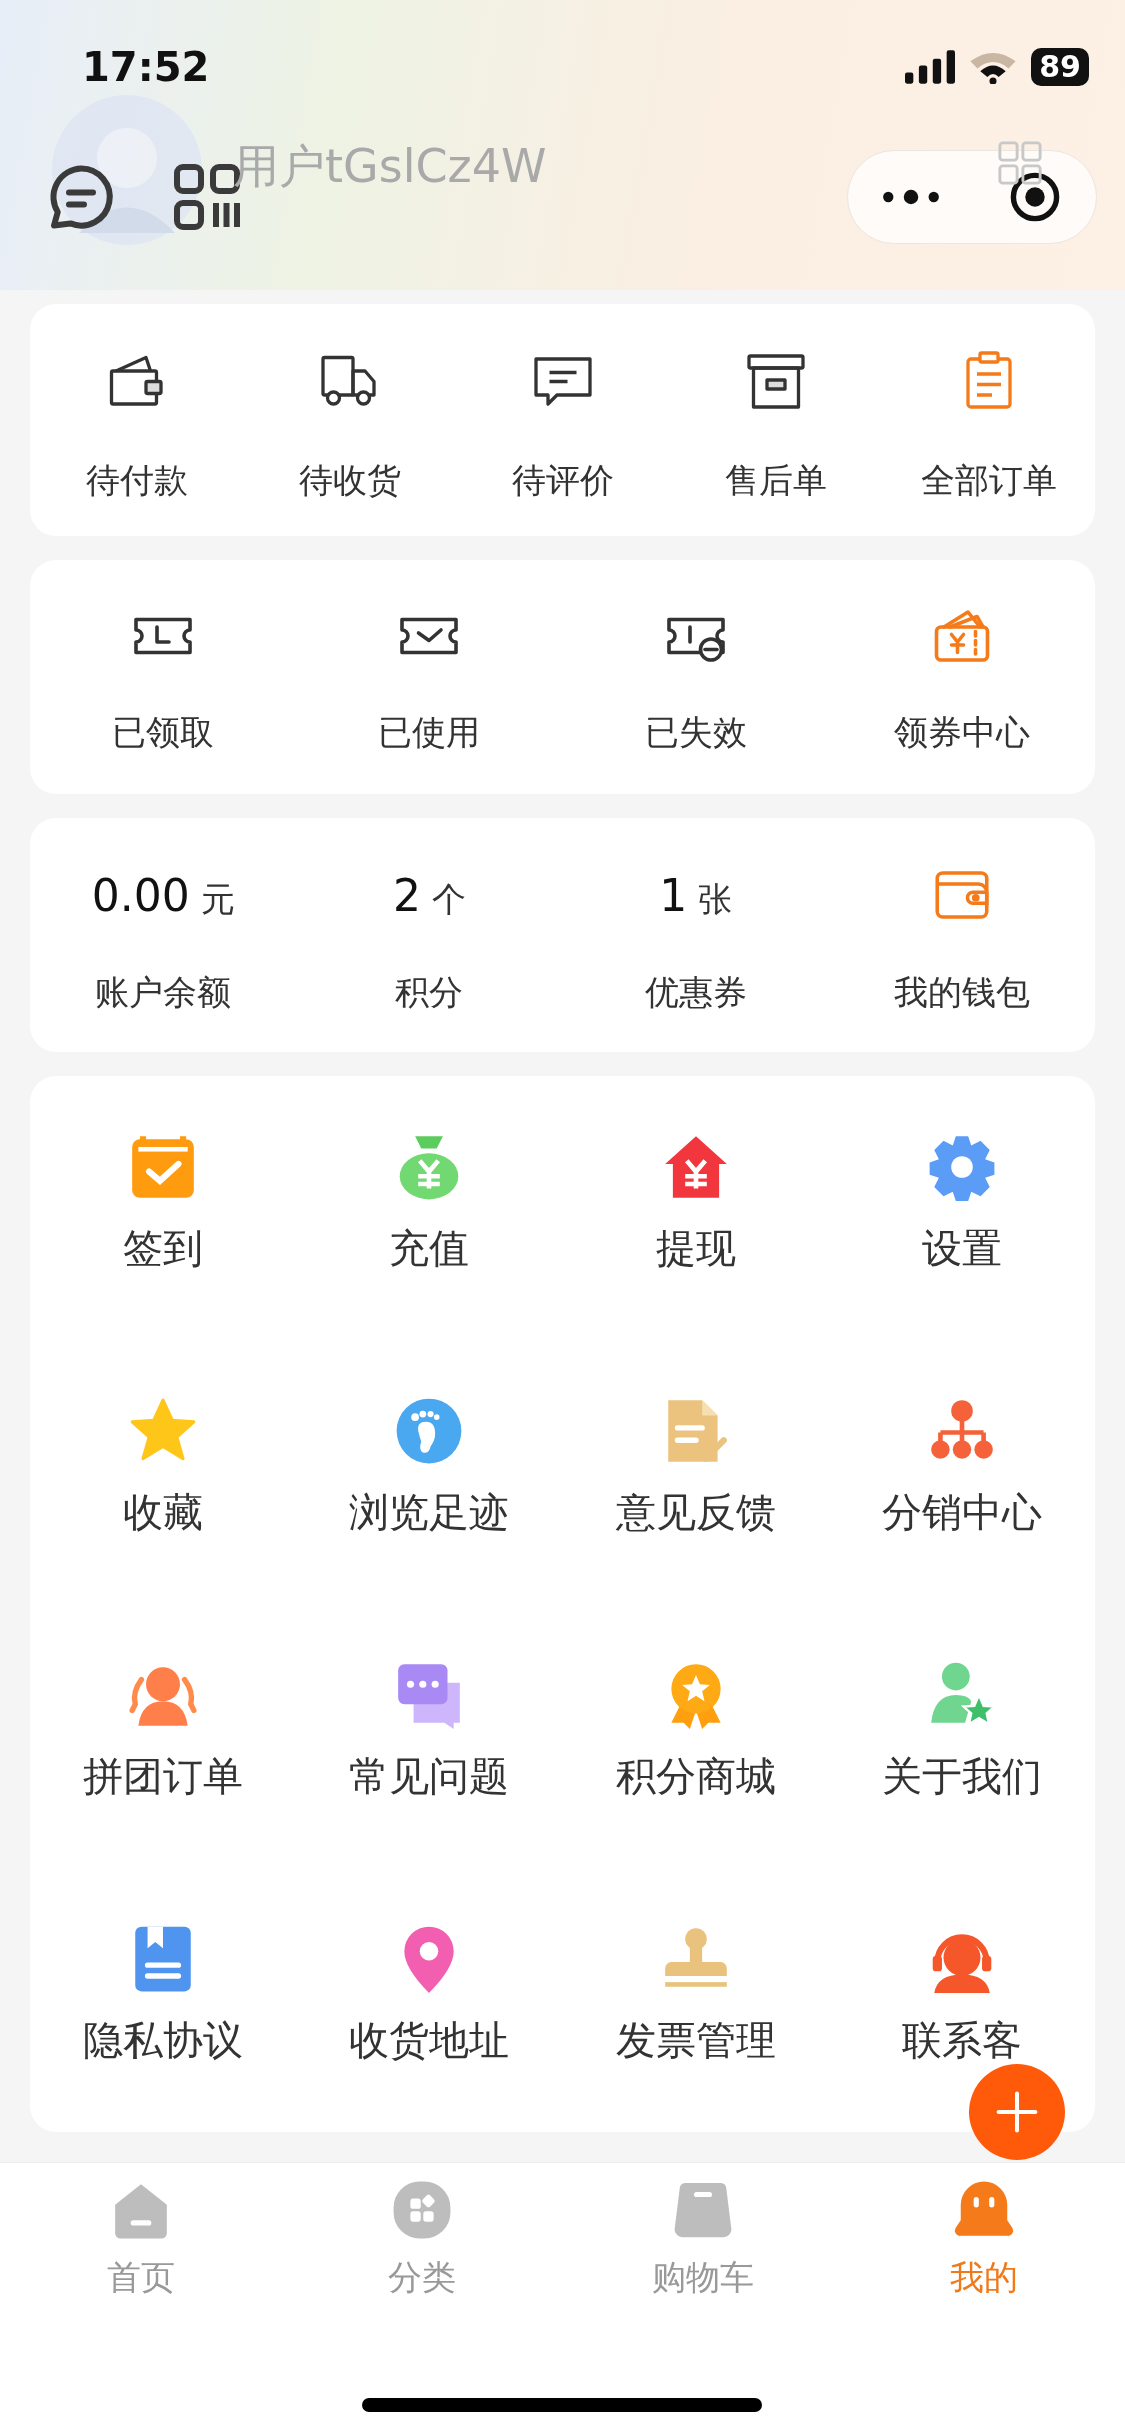 This screenshot has height=2436, width=1125. I want to click on asset-value: 2 个, so click(429, 896).